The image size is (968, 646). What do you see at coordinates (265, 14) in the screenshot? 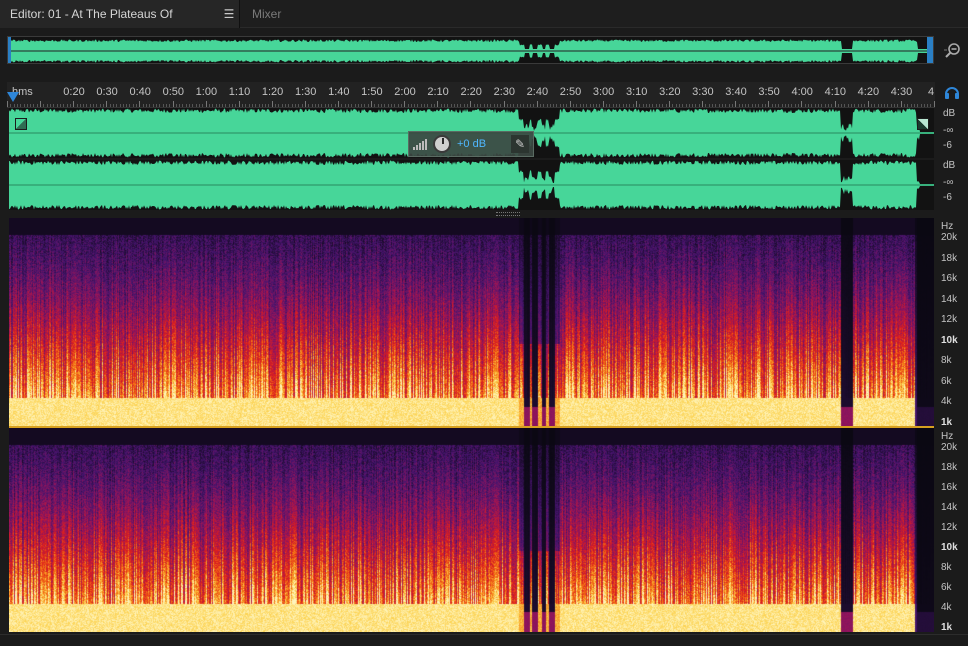
I see `tab-mixer: Mixer` at bounding box center [265, 14].